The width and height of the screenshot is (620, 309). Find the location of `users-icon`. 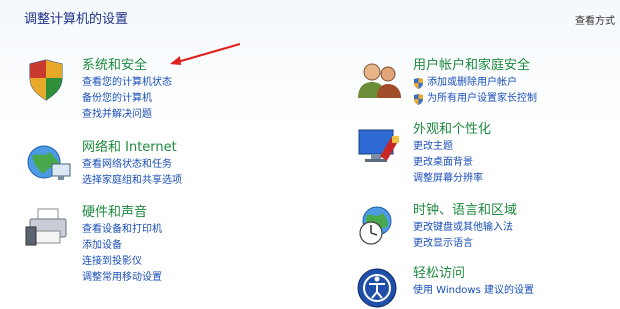

users-icon is located at coordinates (380, 80).